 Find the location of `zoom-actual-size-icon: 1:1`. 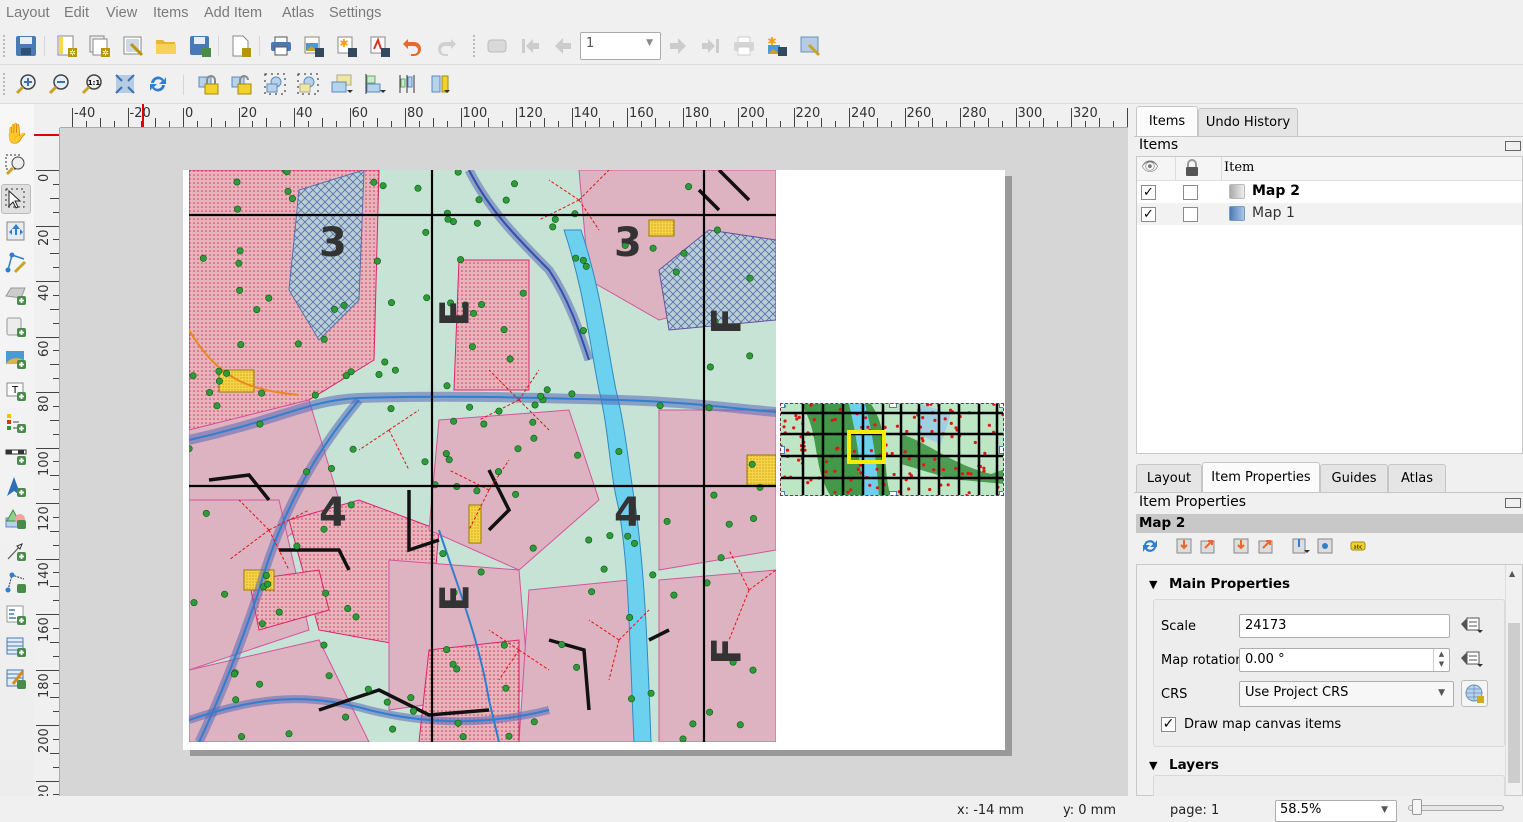

zoom-actual-size-icon: 1:1 is located at coordinates (92, 84).